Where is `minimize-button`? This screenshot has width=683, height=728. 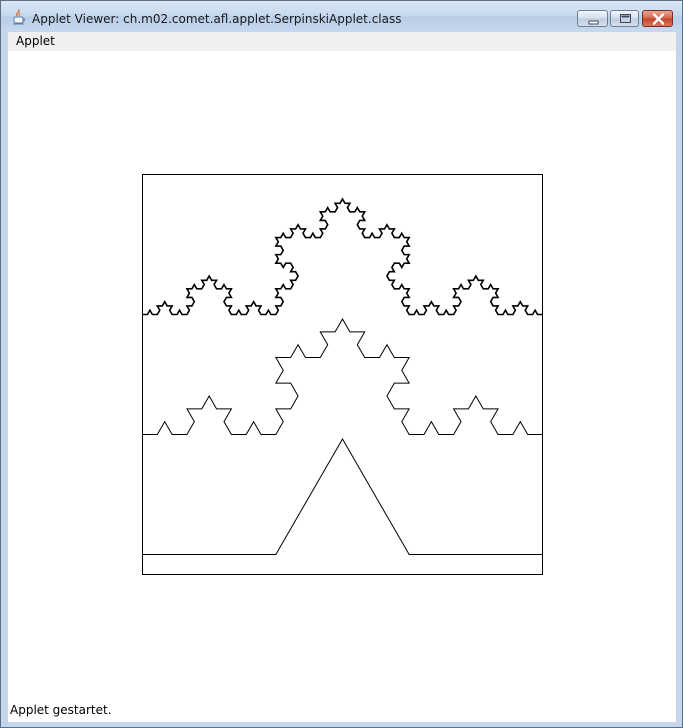
minimize-button is located at coordinates (592, 18).